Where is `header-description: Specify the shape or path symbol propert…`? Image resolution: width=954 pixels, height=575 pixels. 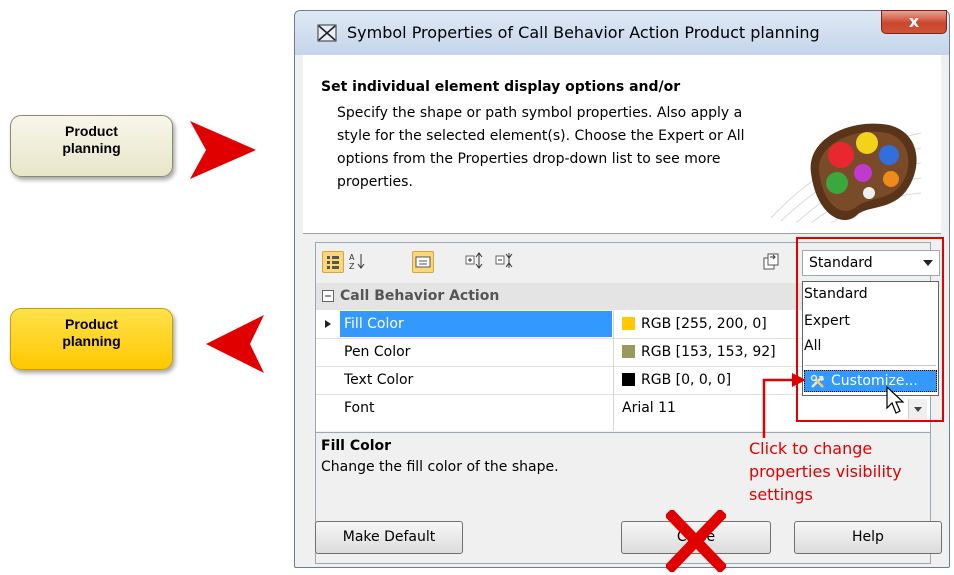
header-description: Specify the shape or path symbol propert… is located at coordinates (541, 147).